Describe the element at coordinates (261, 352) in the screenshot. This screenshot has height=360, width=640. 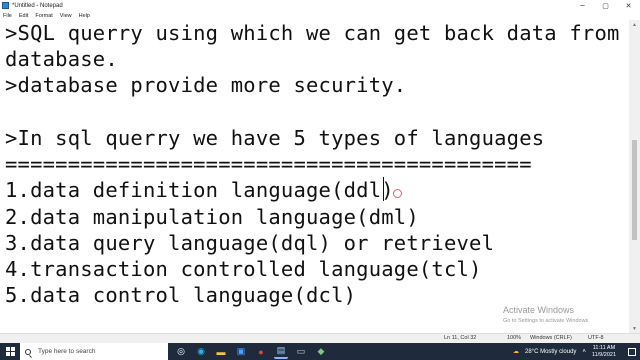
I see `chrome-icon: ●` at that location.